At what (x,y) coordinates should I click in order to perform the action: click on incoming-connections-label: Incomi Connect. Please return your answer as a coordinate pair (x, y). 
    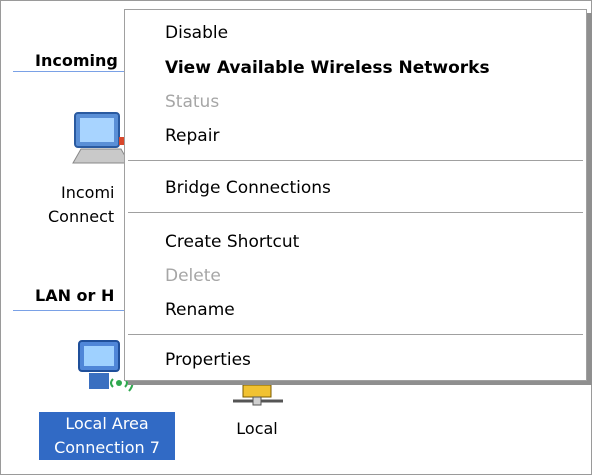
    Looking at the image, I should click on (89, 205).